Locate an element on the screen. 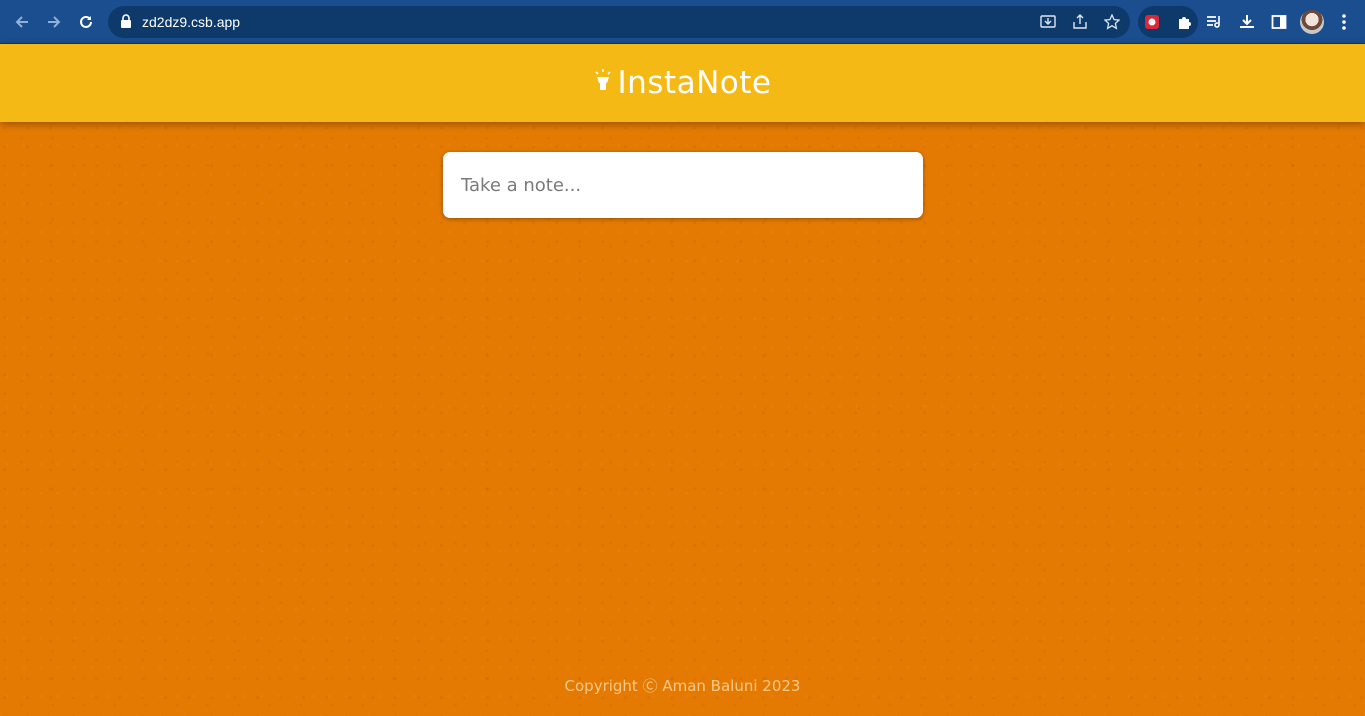 The height and width of the screenshot is (716, 1365). install-app-icon is located at coordinates (1048, 22).